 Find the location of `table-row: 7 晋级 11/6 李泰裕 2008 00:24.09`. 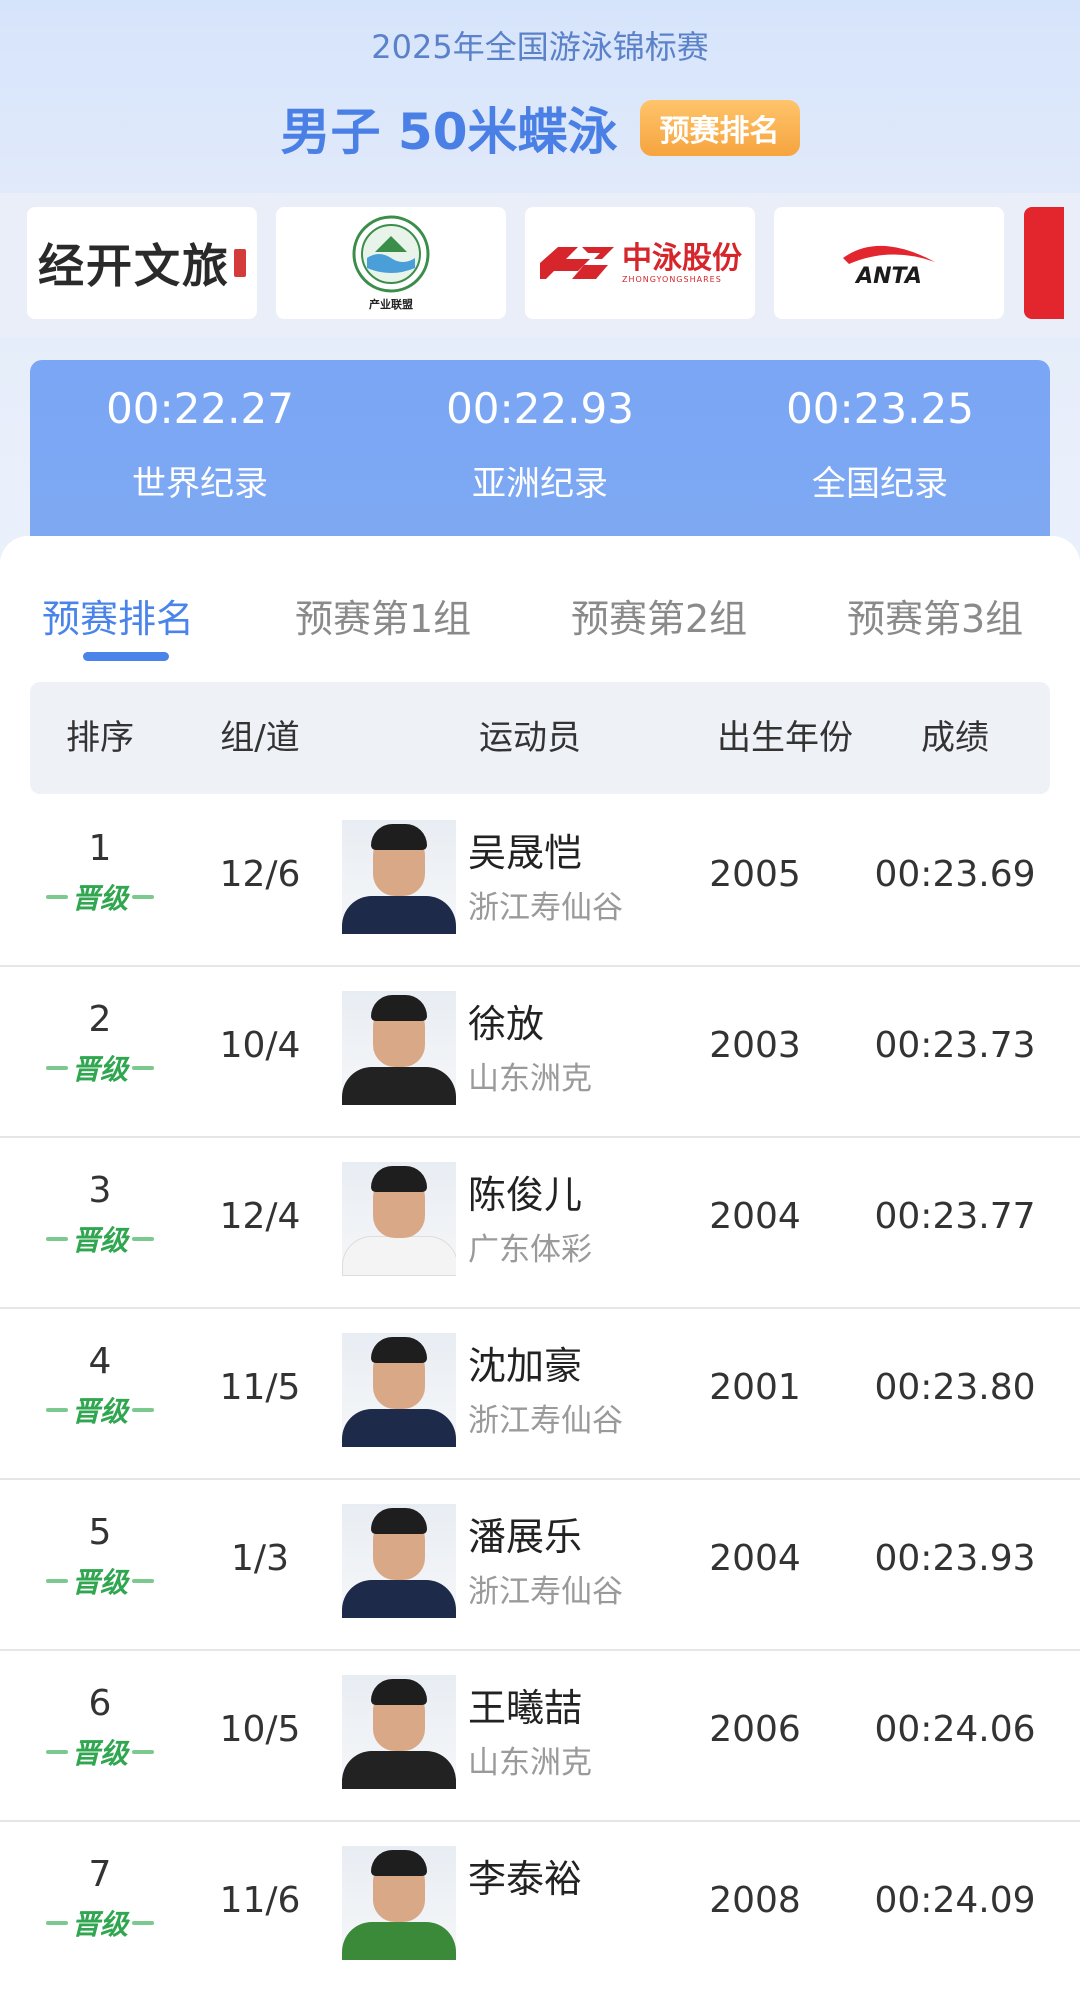

table-row: 7 晋级 11/6 李泰裕 2008 00:24.09 is located at coordinates (540, 1905).